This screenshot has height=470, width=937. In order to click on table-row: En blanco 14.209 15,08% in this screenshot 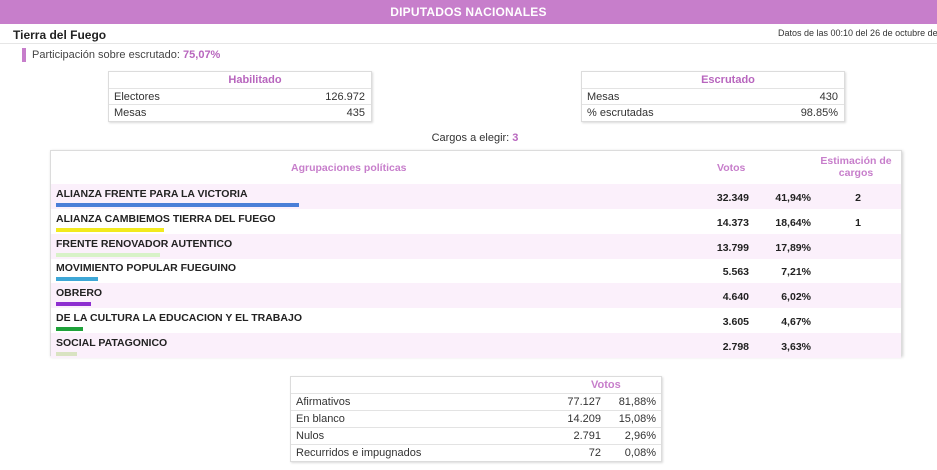, I will do `click(476, 418)`.